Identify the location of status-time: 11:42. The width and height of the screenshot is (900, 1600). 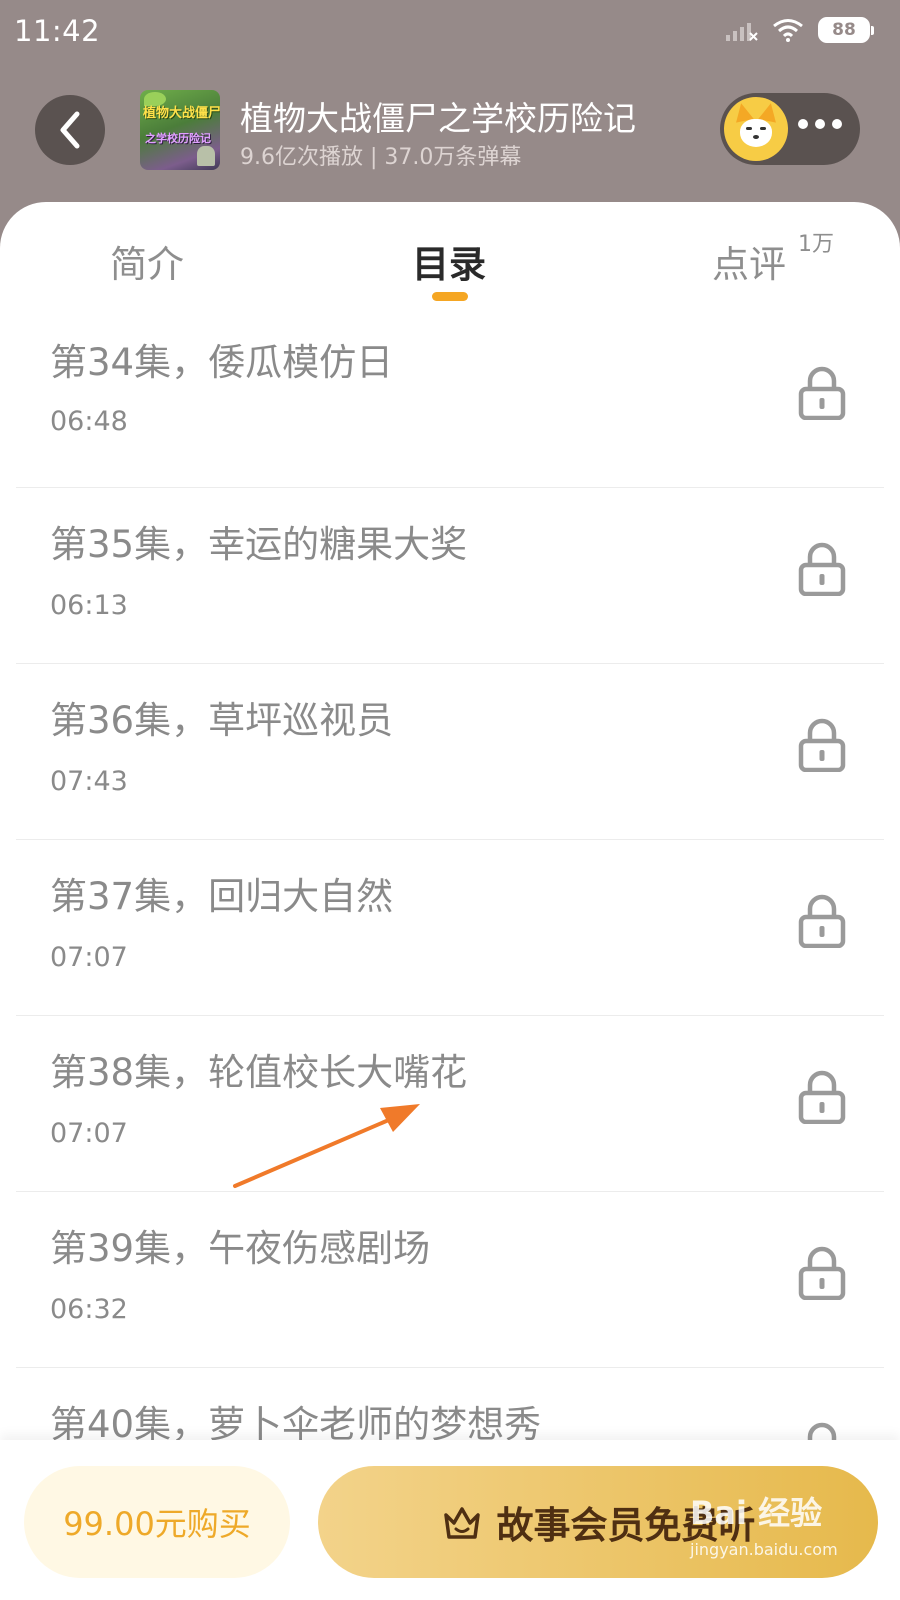
(57, 31).